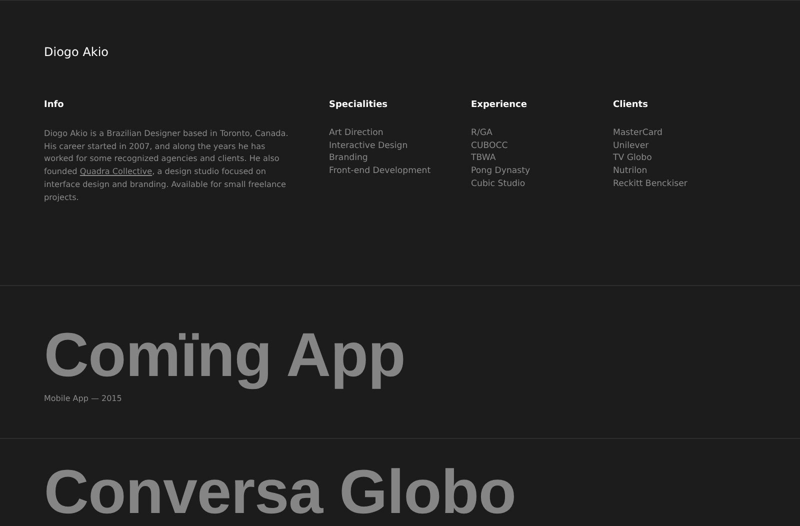  Describe the element at coordinates (349, 159) in the screenshot. I see `list-item: Branding` at that location.